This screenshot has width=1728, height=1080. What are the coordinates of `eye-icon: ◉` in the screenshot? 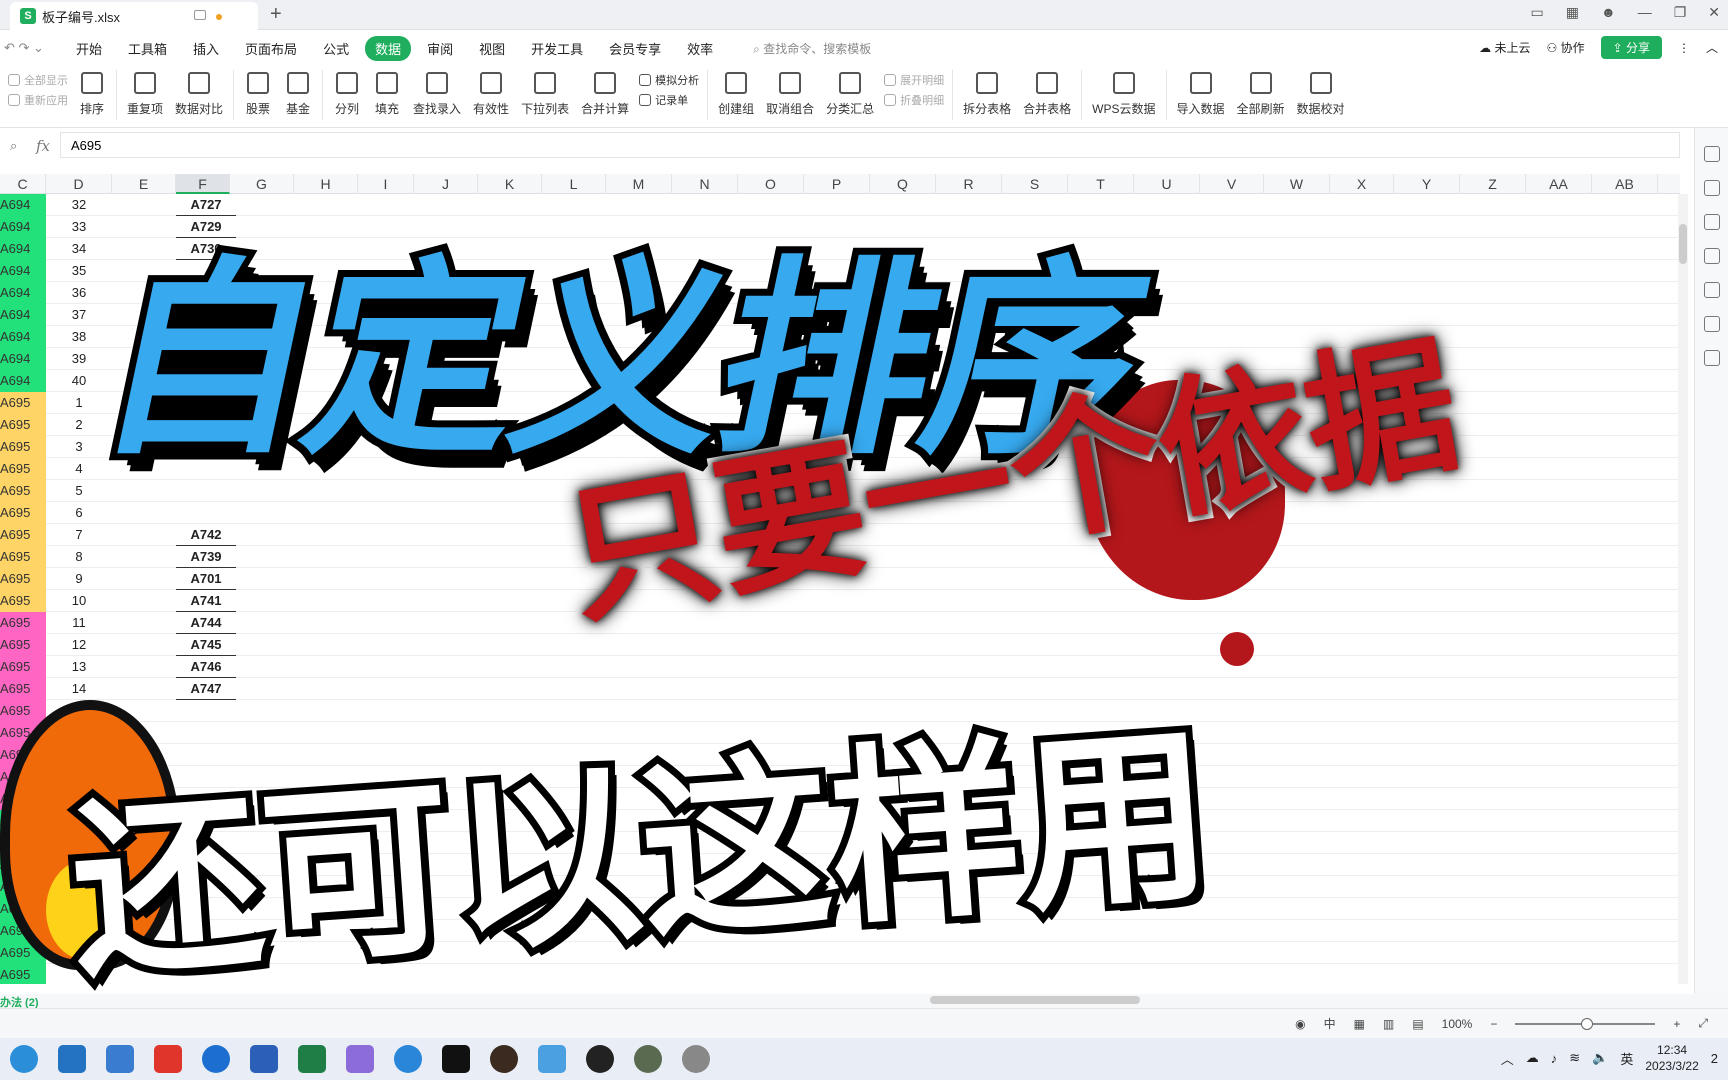 It's located at (1300, 1024).